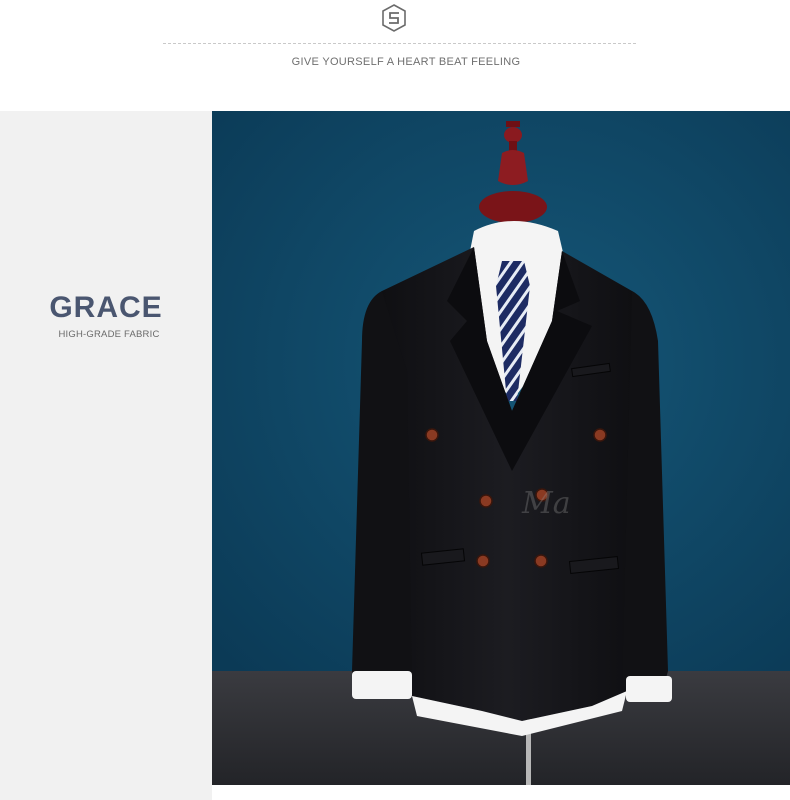  What do you see at coordinates (649, 689) in the screenshot?
I see `right-cuff` at bounding box center [649, 689].